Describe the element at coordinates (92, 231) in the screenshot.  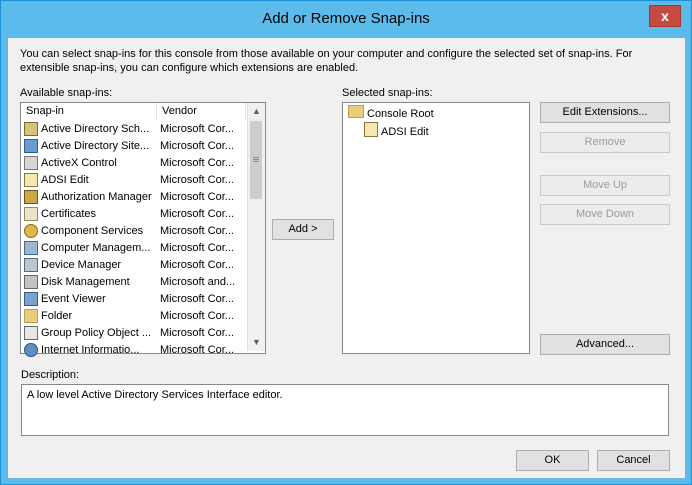
I see `snapin-name: Component Services` at that location.